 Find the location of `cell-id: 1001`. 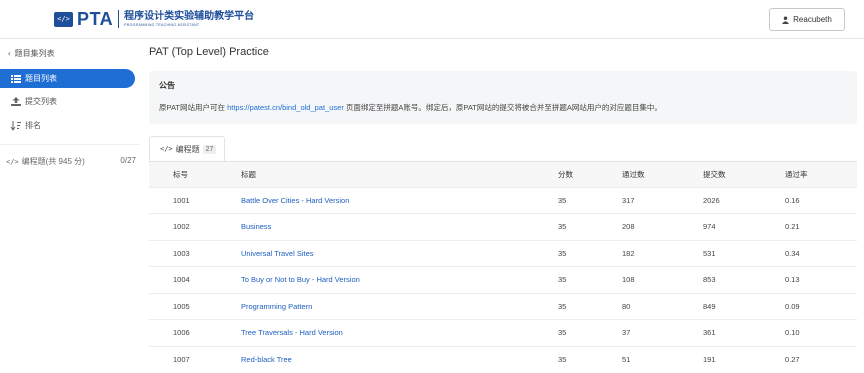

cell-id: 1001 is located at coordinates (183, 200).